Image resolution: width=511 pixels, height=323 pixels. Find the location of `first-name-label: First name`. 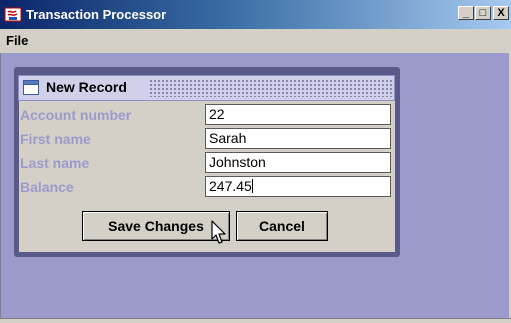

first-name-label: First name is located at coordinates (55, 139).